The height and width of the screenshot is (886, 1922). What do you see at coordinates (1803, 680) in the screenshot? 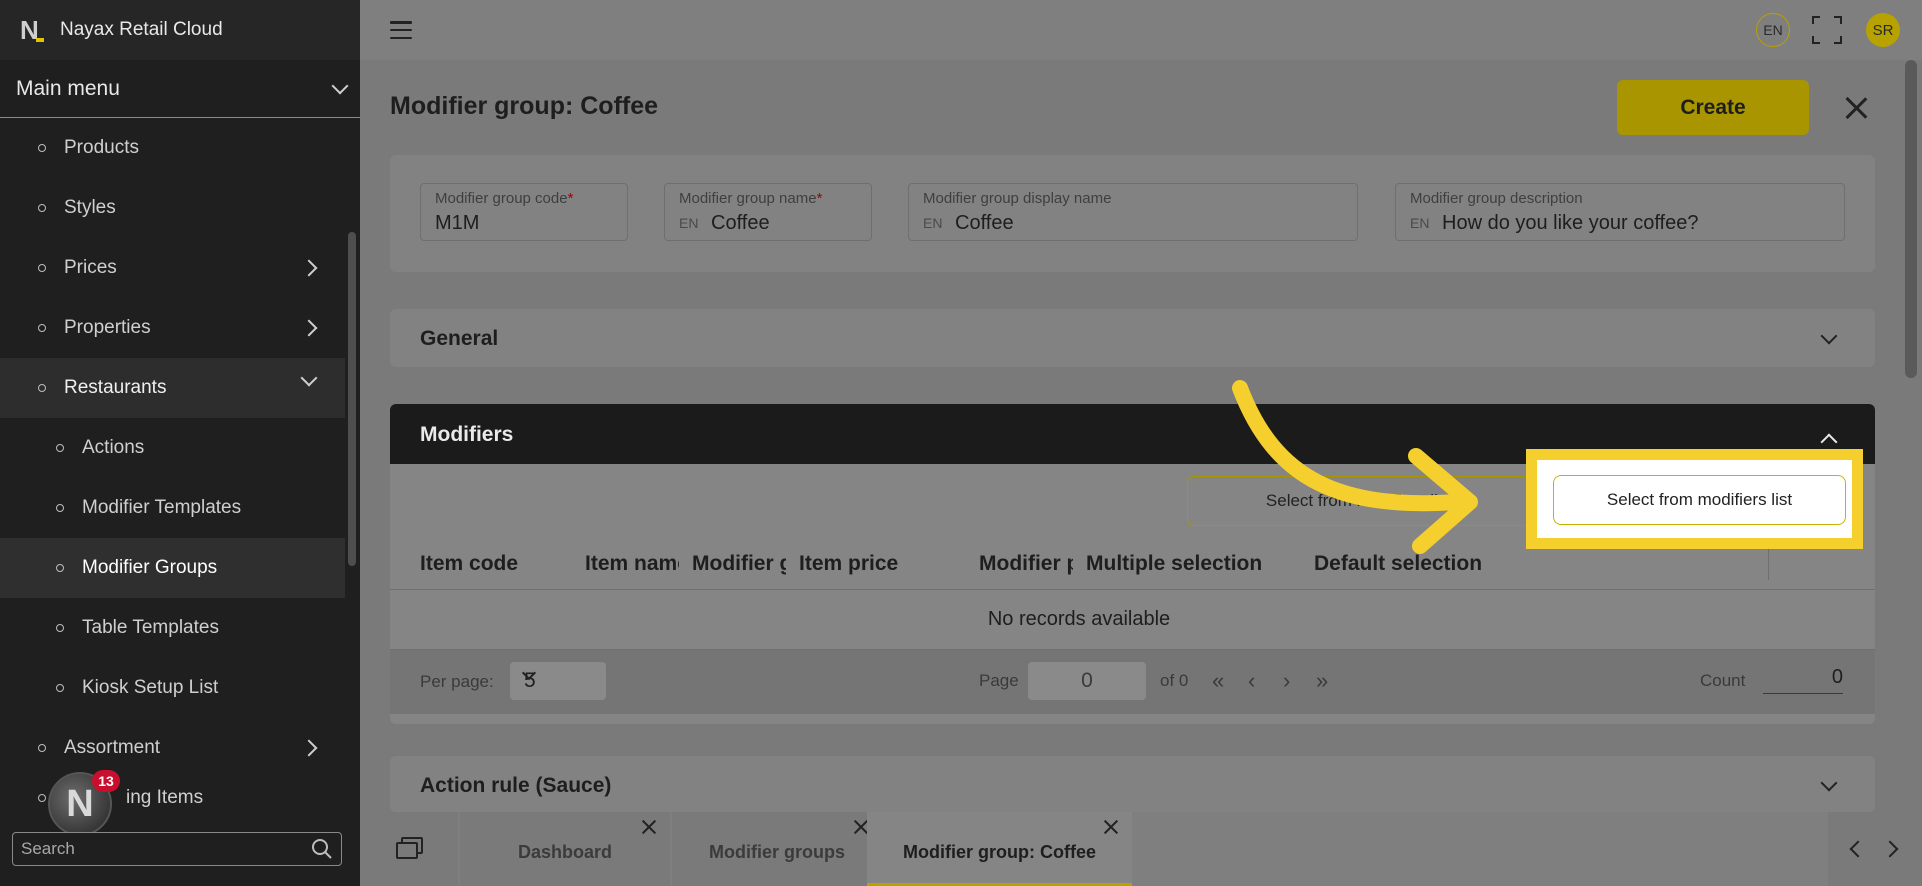
I see `count-value: 0` at bounding box center [1803, 680].